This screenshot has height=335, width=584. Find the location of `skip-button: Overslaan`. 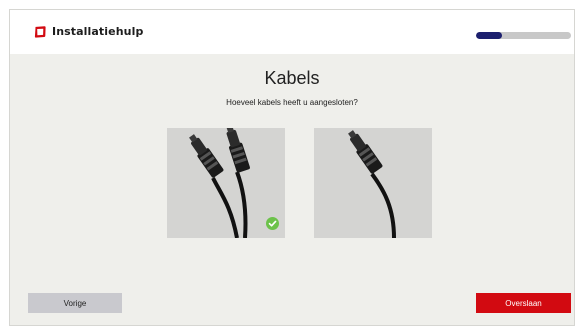

skip-button: Overslaan is located at coordinates (523, 303).